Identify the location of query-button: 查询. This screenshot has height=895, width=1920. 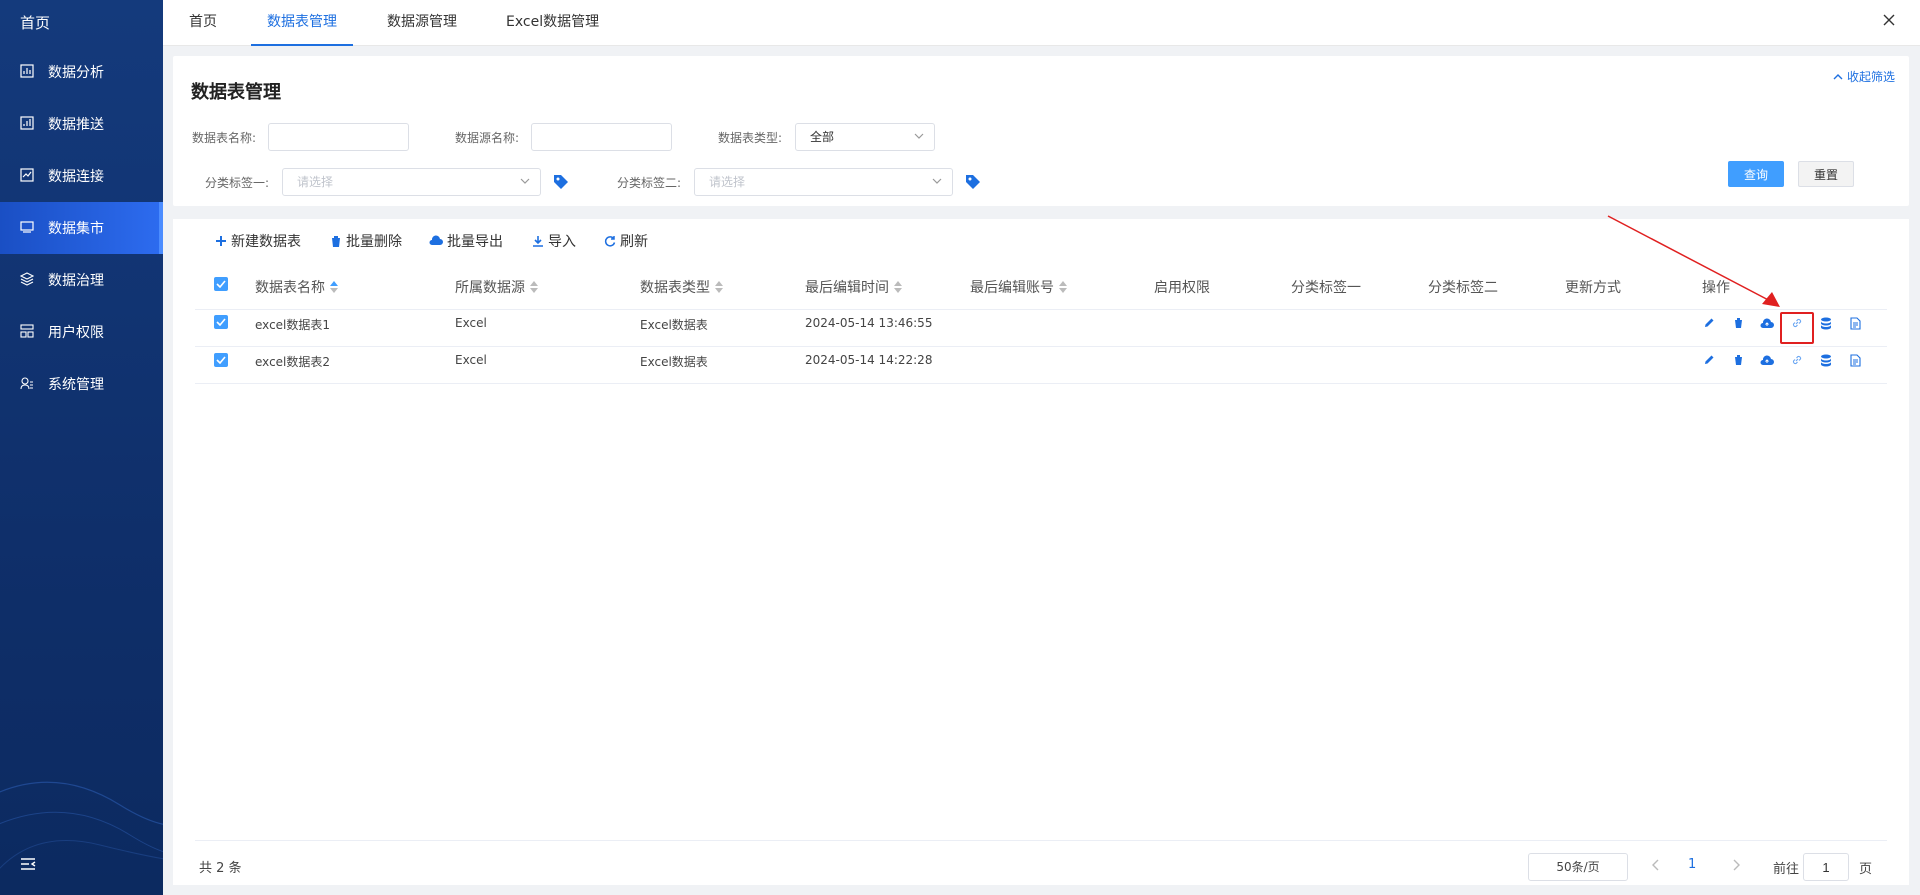
(1756, 174).